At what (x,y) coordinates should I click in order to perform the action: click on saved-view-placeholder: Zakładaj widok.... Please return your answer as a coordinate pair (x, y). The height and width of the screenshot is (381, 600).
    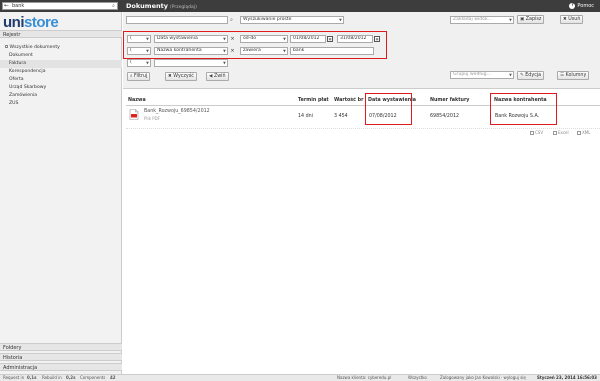
    Looking at the image, I should click on (473, 19).